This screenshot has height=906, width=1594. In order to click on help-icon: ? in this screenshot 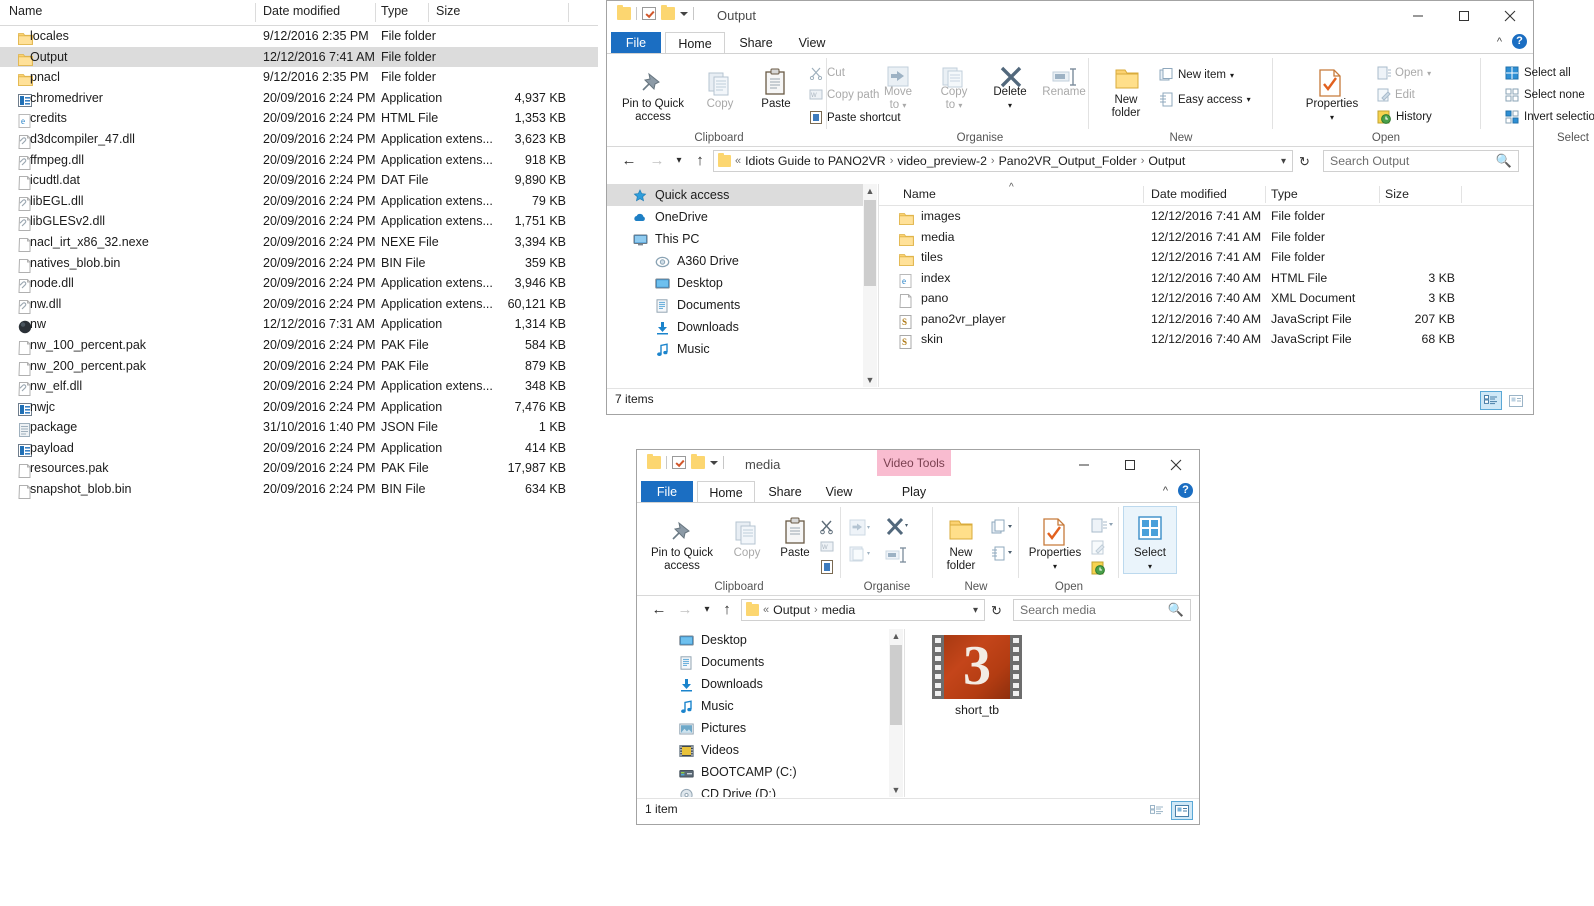, I will do `click(1519, 41)`.